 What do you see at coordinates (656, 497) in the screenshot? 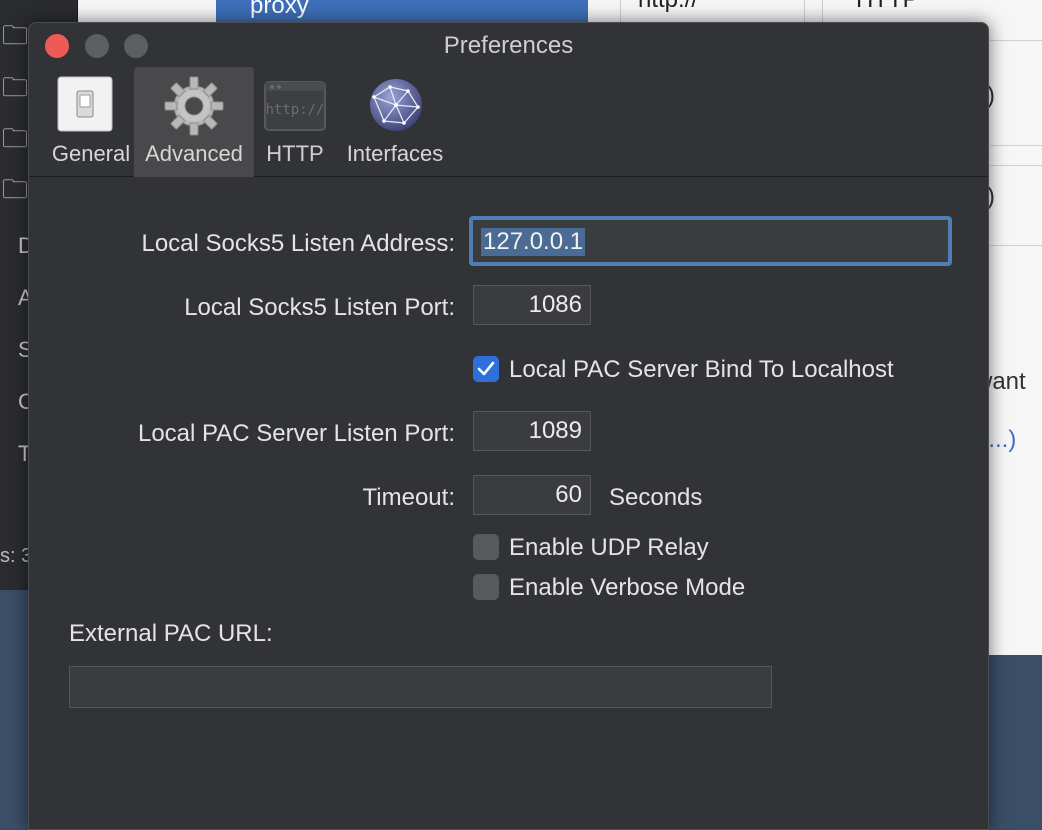
I see `timeout-unit-label: Seconds` at bounding box center [656, 497].